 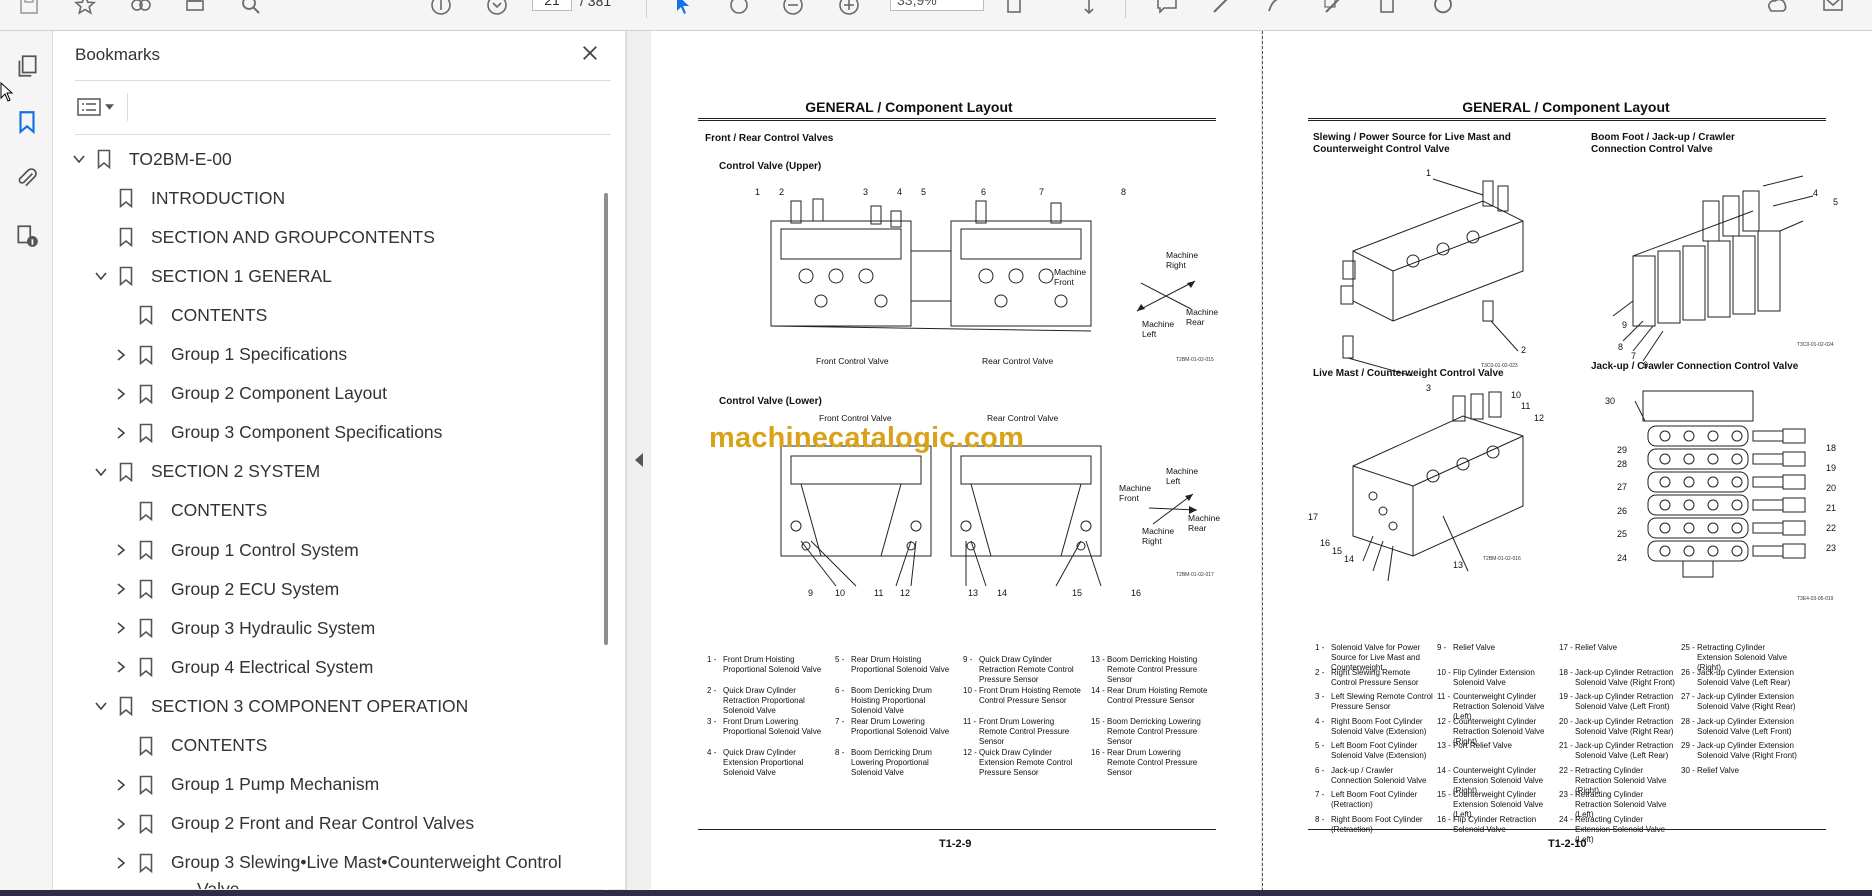 What do you see at coordinates (905, 593) in the screenshot?
I see `callout: 12` at bounding box center [905, 593].